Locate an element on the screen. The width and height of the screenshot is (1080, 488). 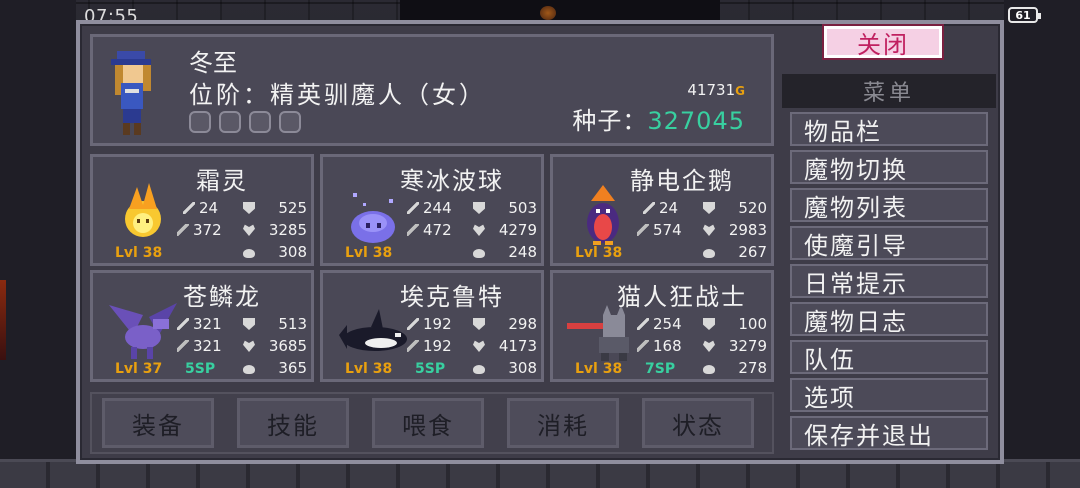
attack-stat: 244 is located at coordinates (429, 208).